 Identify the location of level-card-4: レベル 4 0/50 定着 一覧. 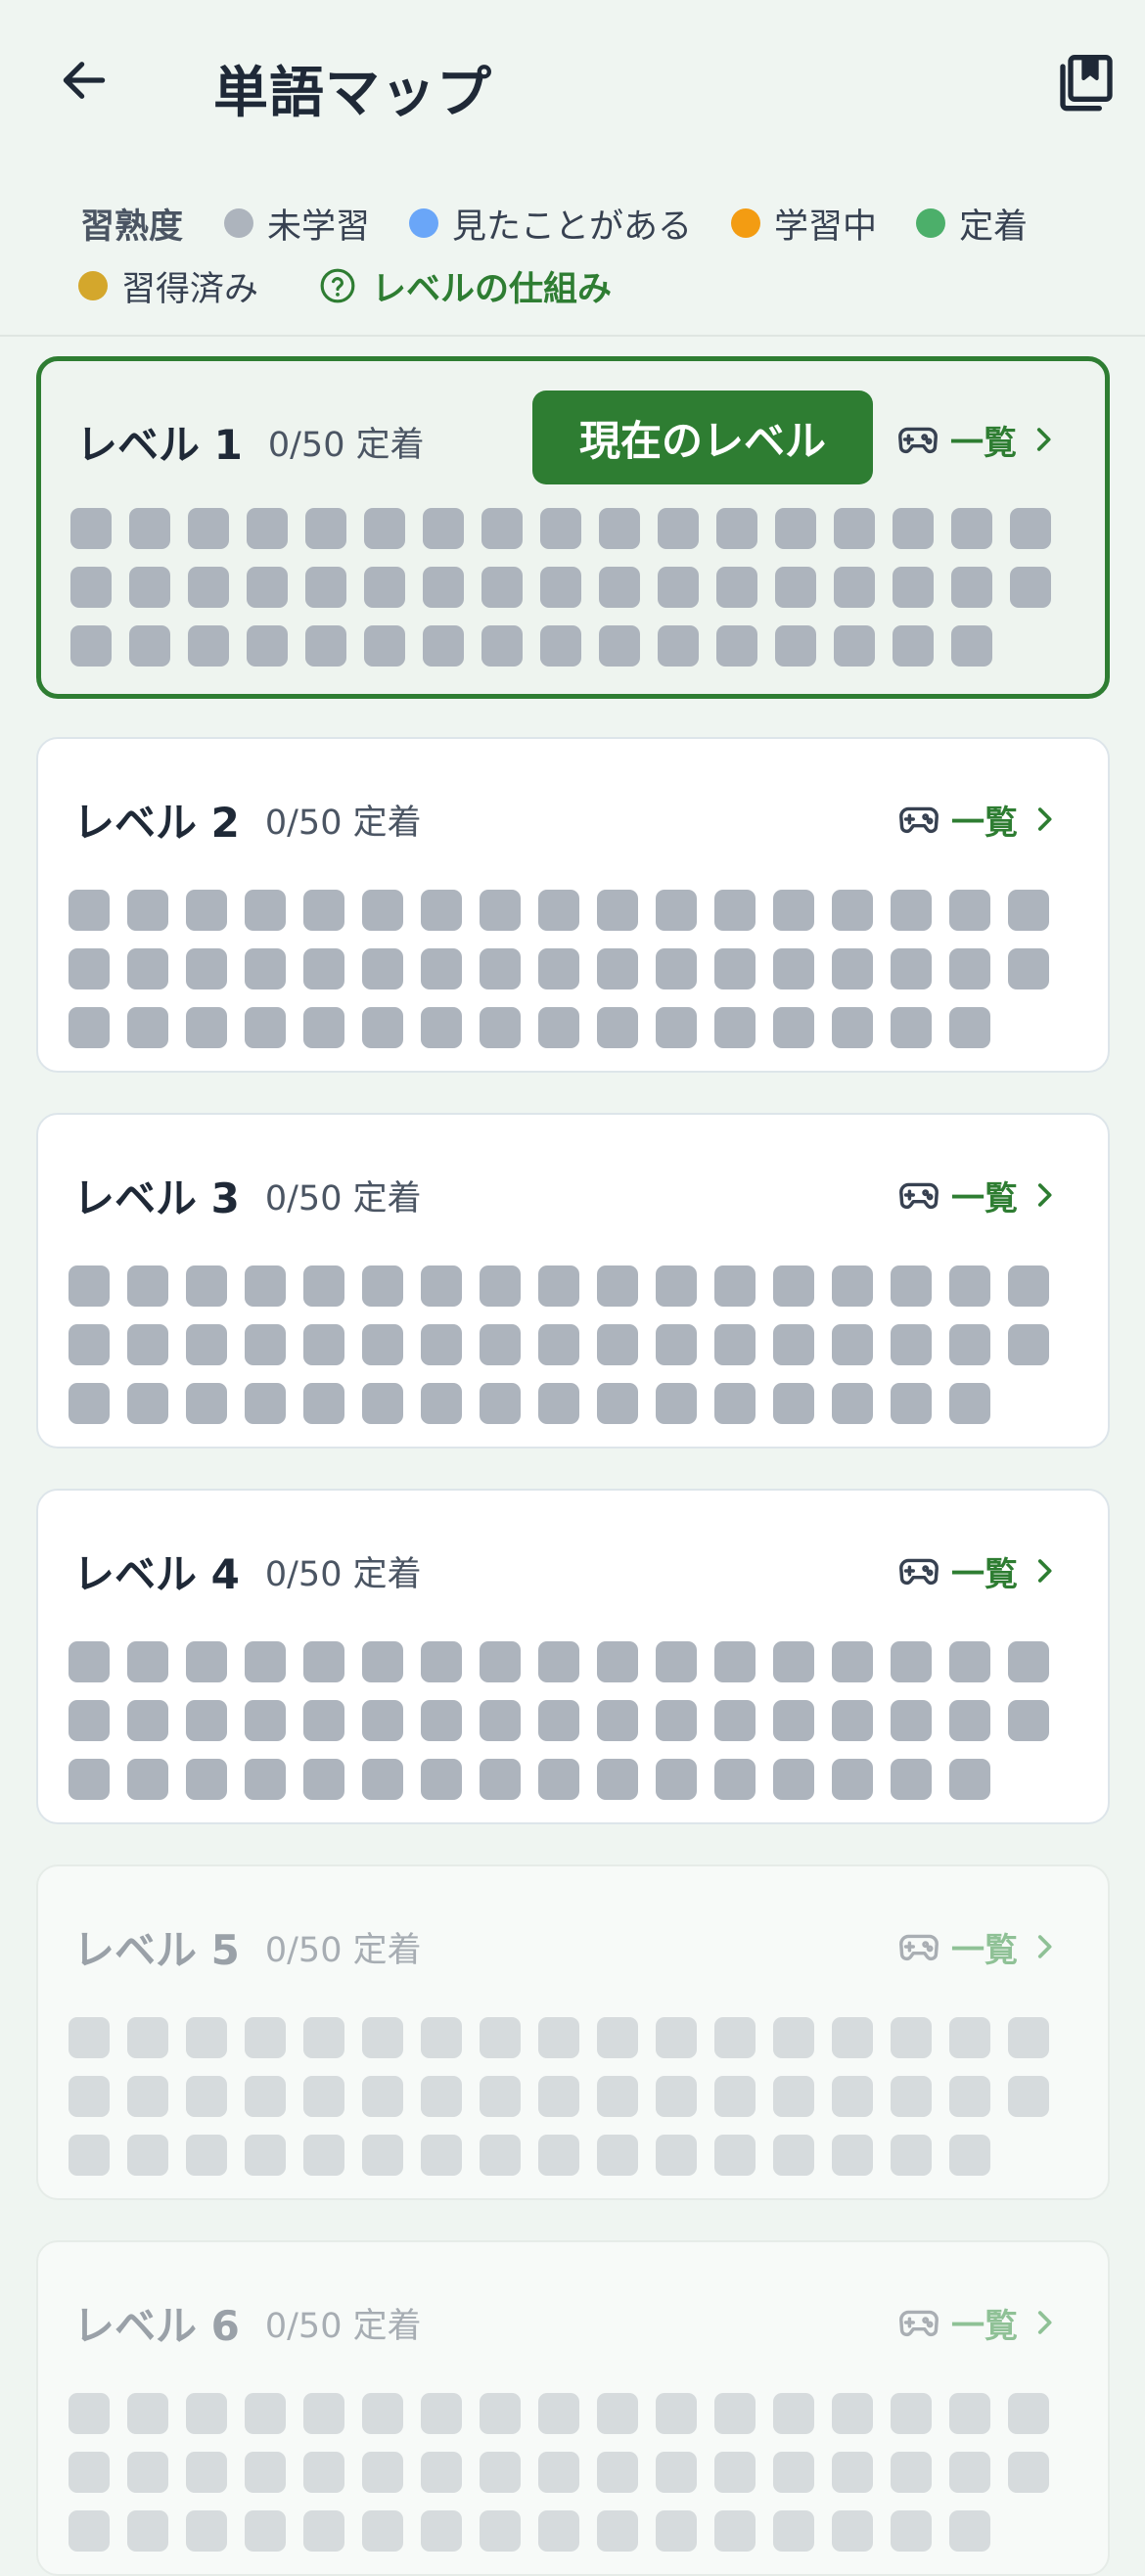
(573, 1656).